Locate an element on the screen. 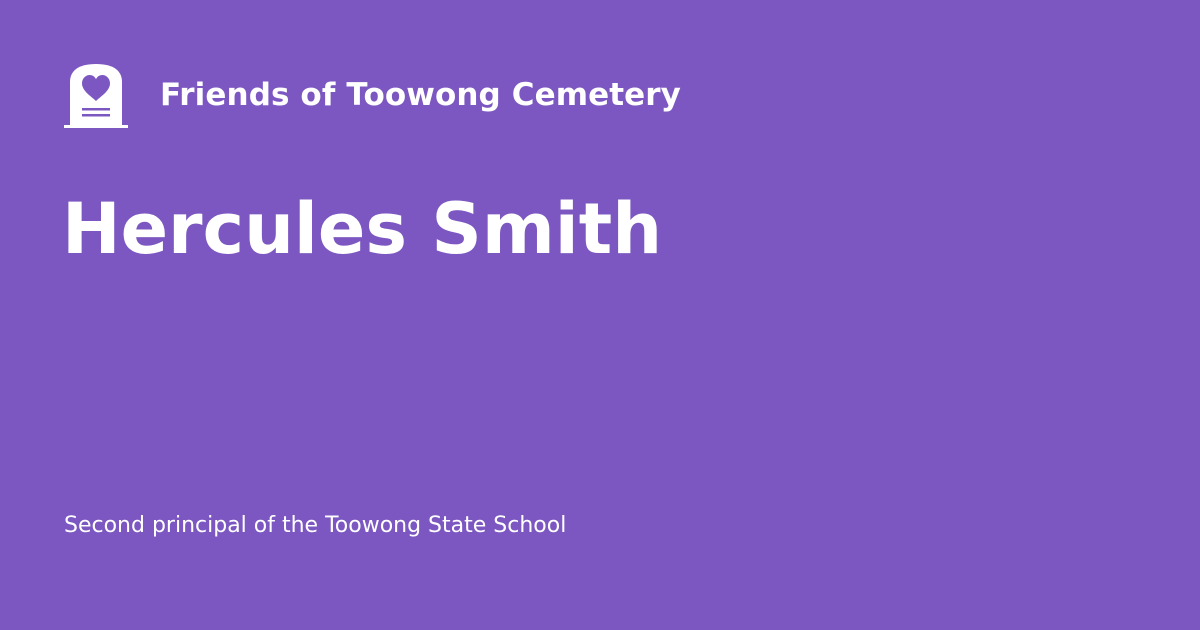 Image resolution: width=1200 pixels, height=630 pixels. site-brand: Friends of Toowong Cemetery is located at coordinates (372, 96).